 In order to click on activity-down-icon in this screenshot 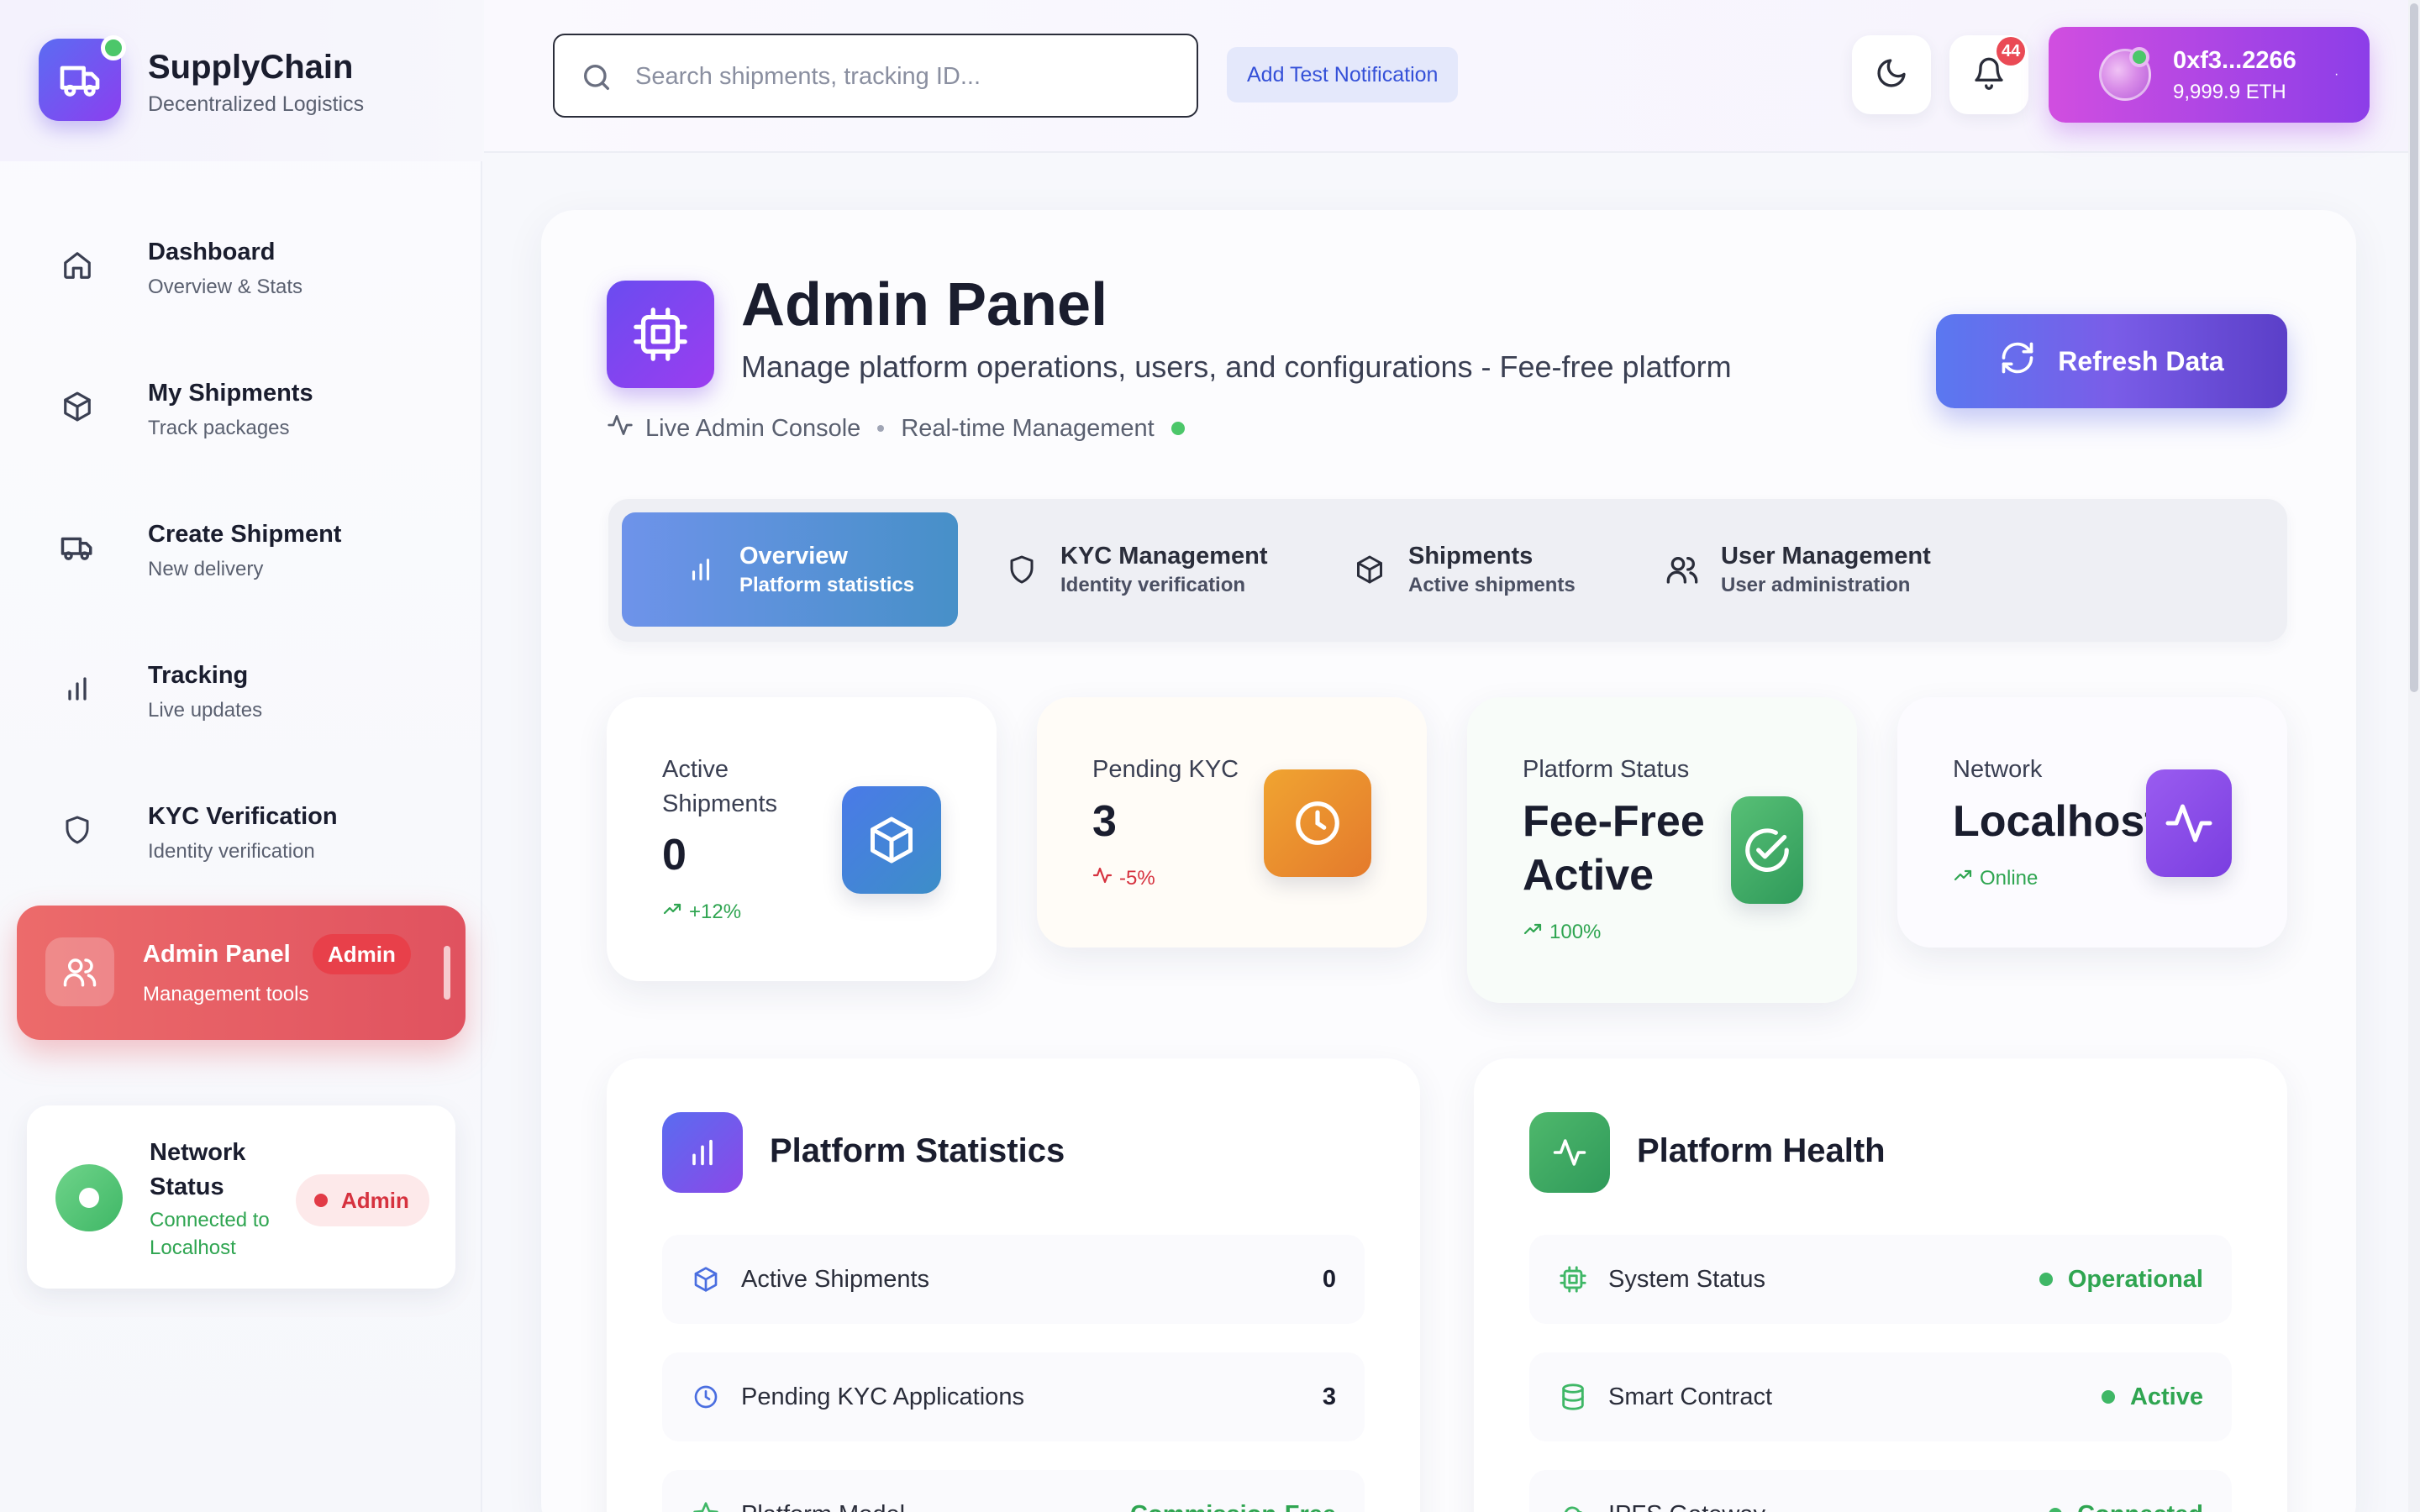, I will do `click(1103, 878)`.